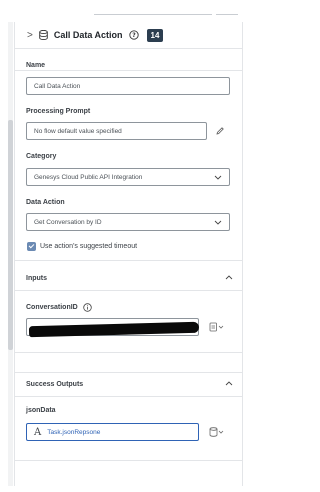 This screenshot has height=492, width=320. I want to click on inputs-section-label: Inputs, so click(36, 278).